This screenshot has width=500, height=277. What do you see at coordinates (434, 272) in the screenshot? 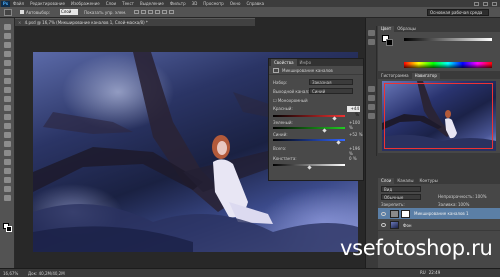
I see `clock: 22:49` at bounding box center [434, 272].